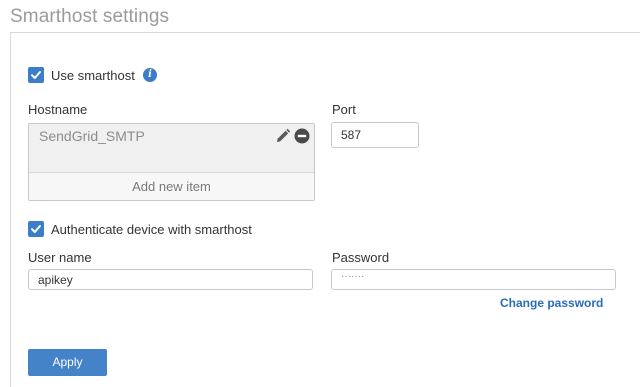  Describe the element at coordinates (92, 136) in the screenshot. I see `list-item-label: SendGrid_SMTP` at that location.